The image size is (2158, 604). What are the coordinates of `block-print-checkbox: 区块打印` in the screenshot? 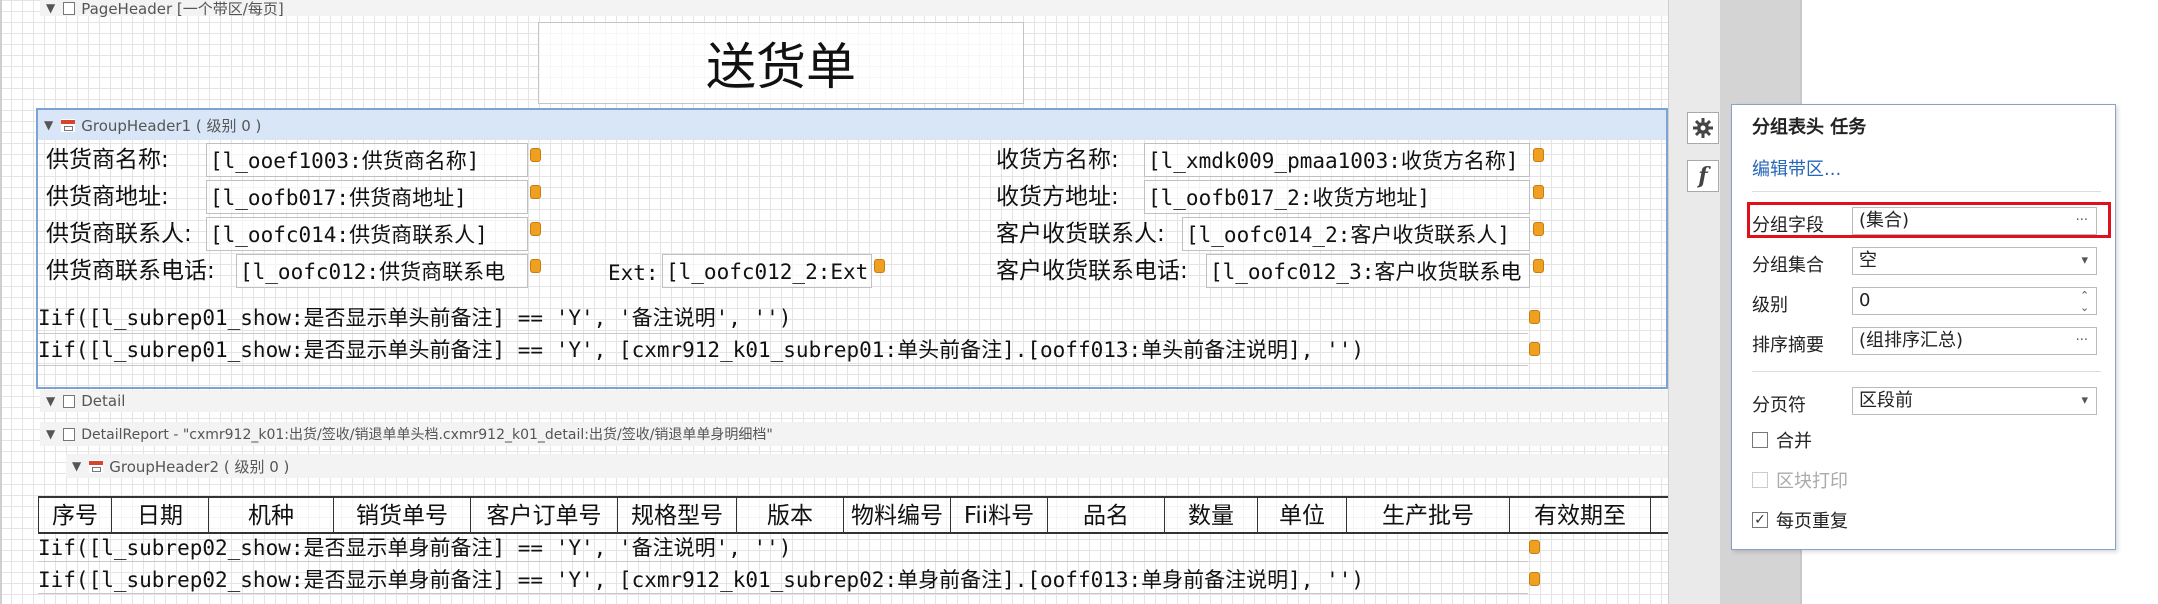 It's located at (1800, 480).